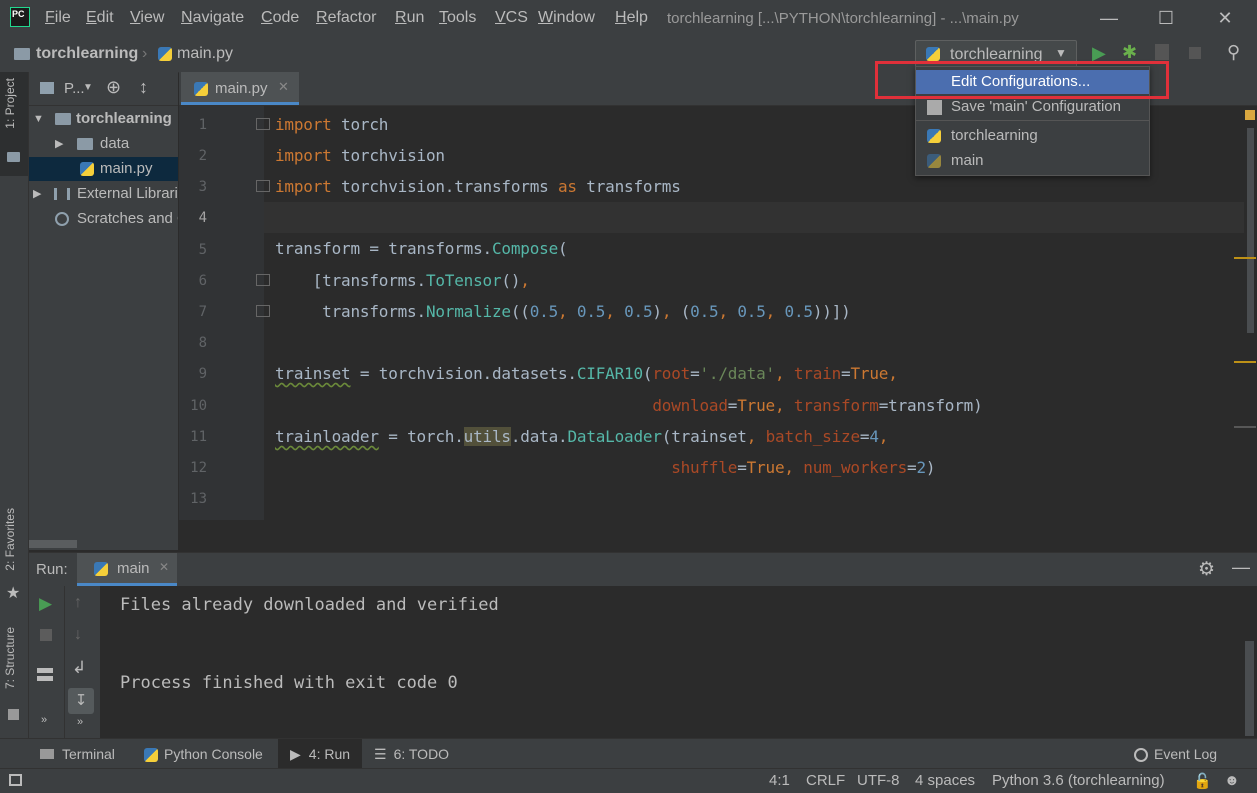 This screenshot has height=793, width=1257. Describe the element at coordinates (1078, 780) in the screenshot. I see `python-interpreter: Python 3.6 (torchlearning)` at that location.